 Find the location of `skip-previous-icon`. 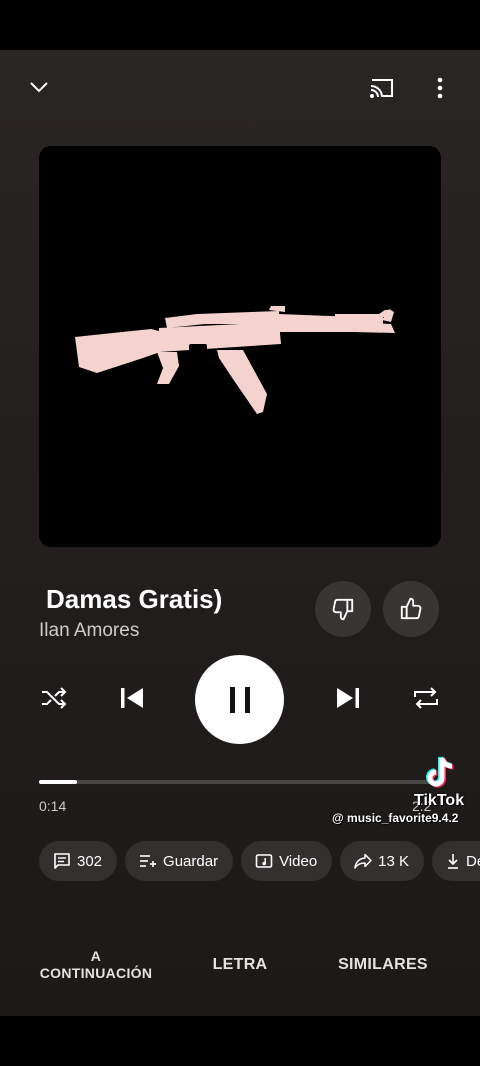

skip-previous-icon is located at coordinates (132, 698).